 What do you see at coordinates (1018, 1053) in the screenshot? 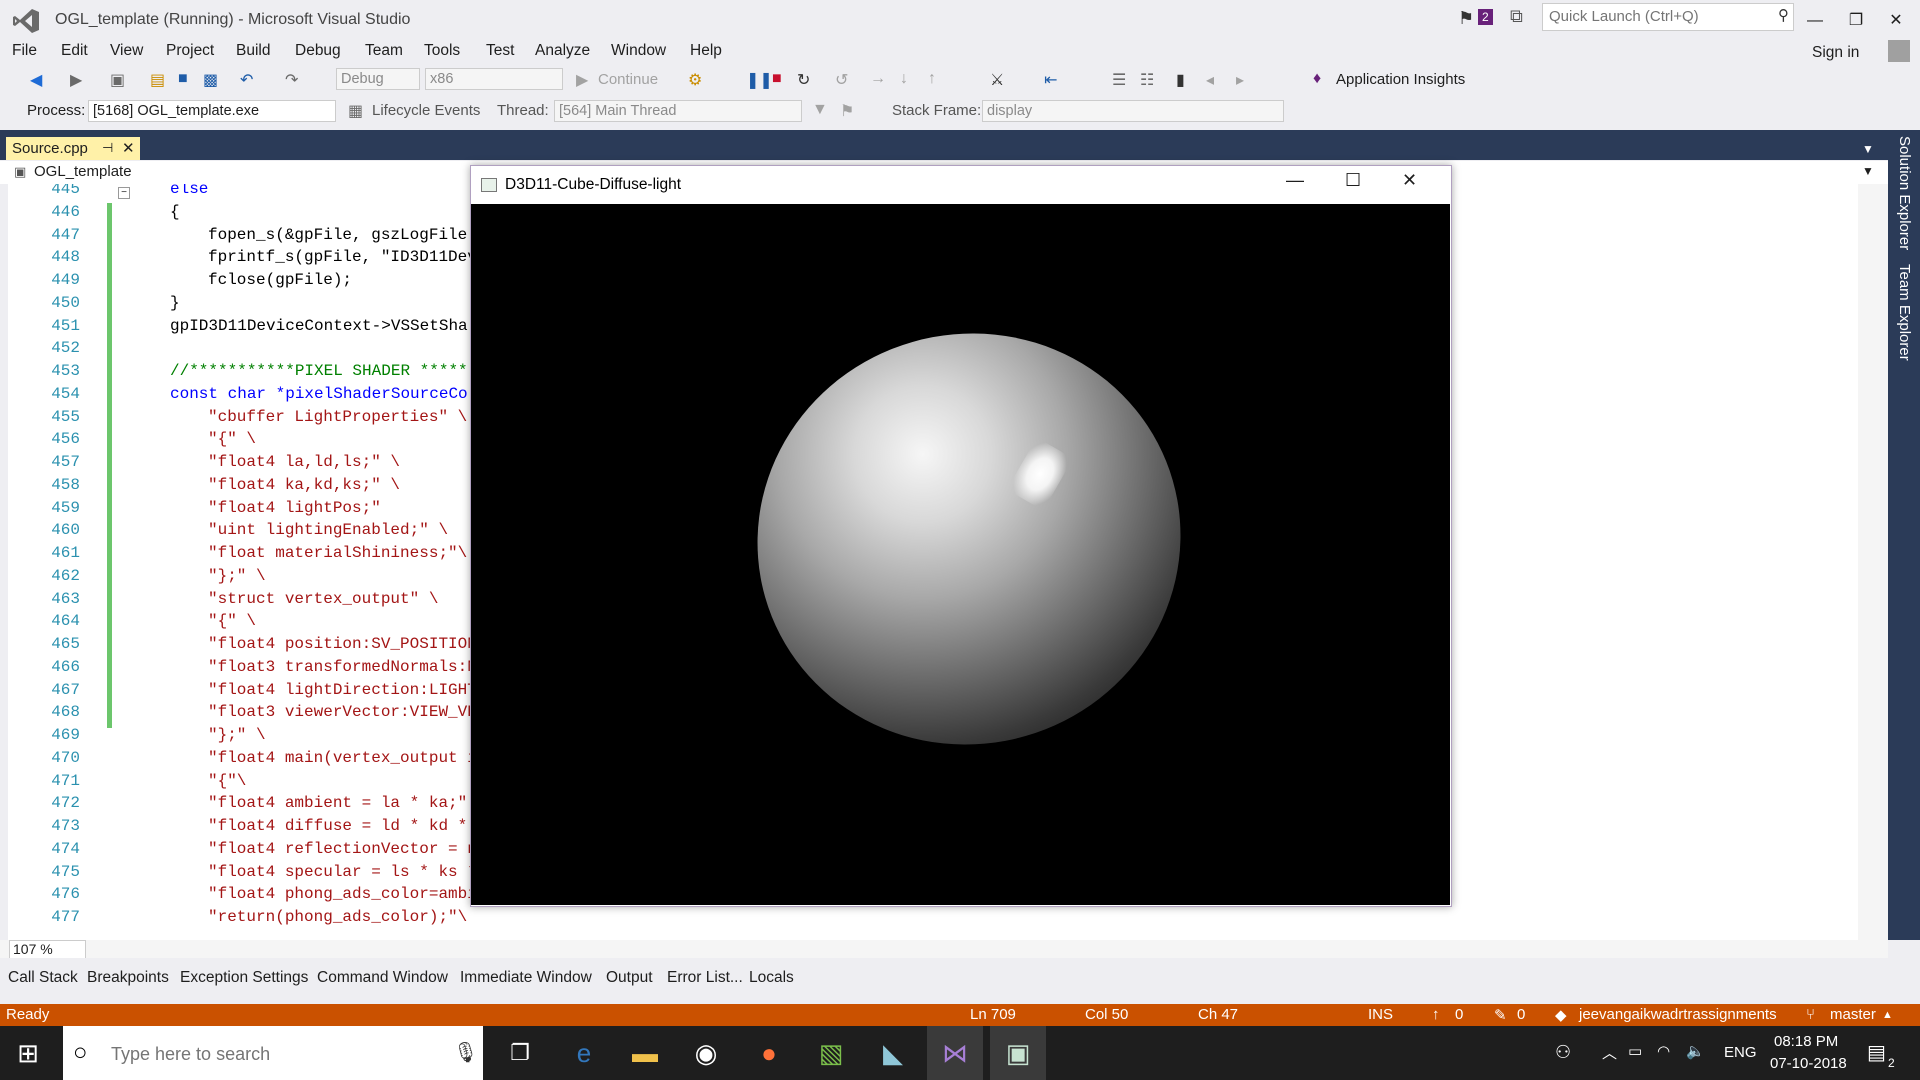
I see `d3d-app-taskbar-icon: ▣` at bounding box center [1018, 1053].